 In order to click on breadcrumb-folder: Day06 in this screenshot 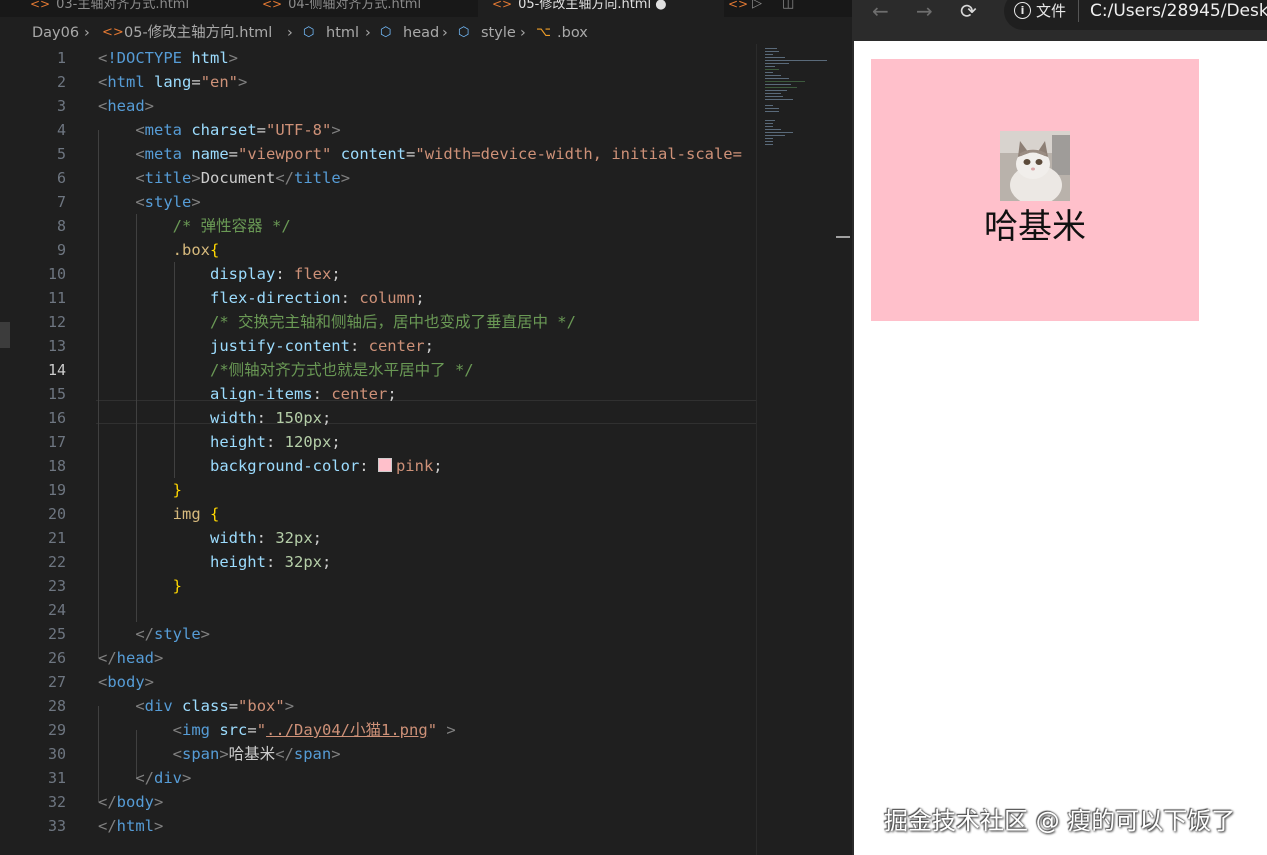, I will do `click(55, 33)`.